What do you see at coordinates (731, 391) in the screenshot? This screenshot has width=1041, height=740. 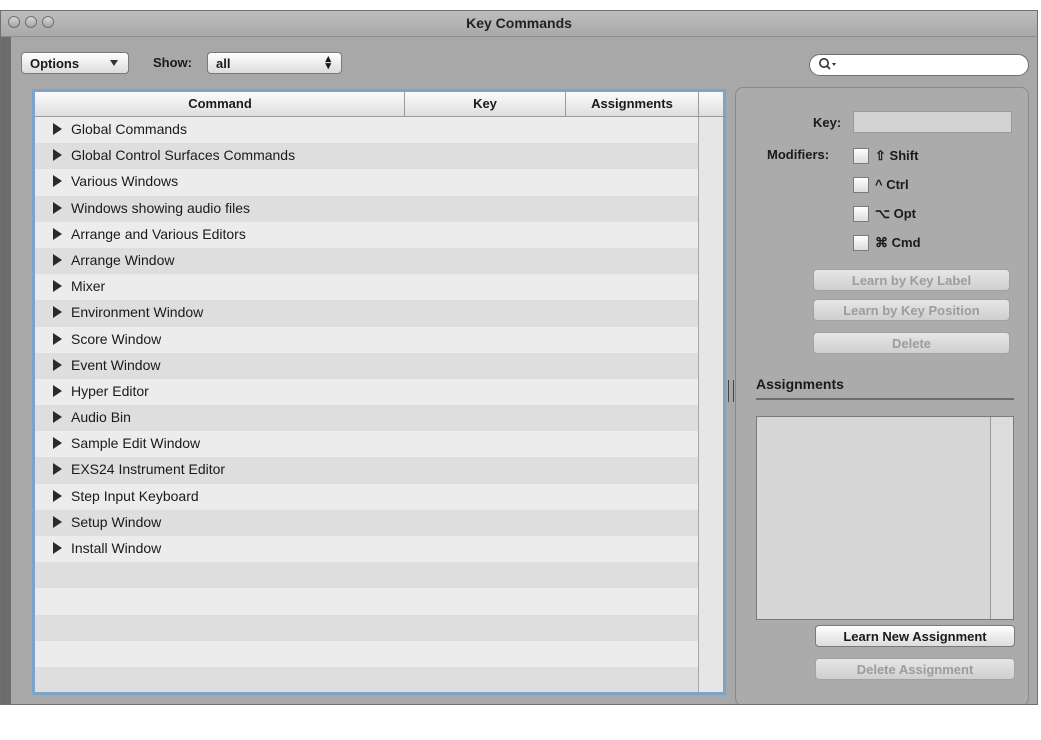 I see `split-handle-icon` at bounding box center [731, 391].